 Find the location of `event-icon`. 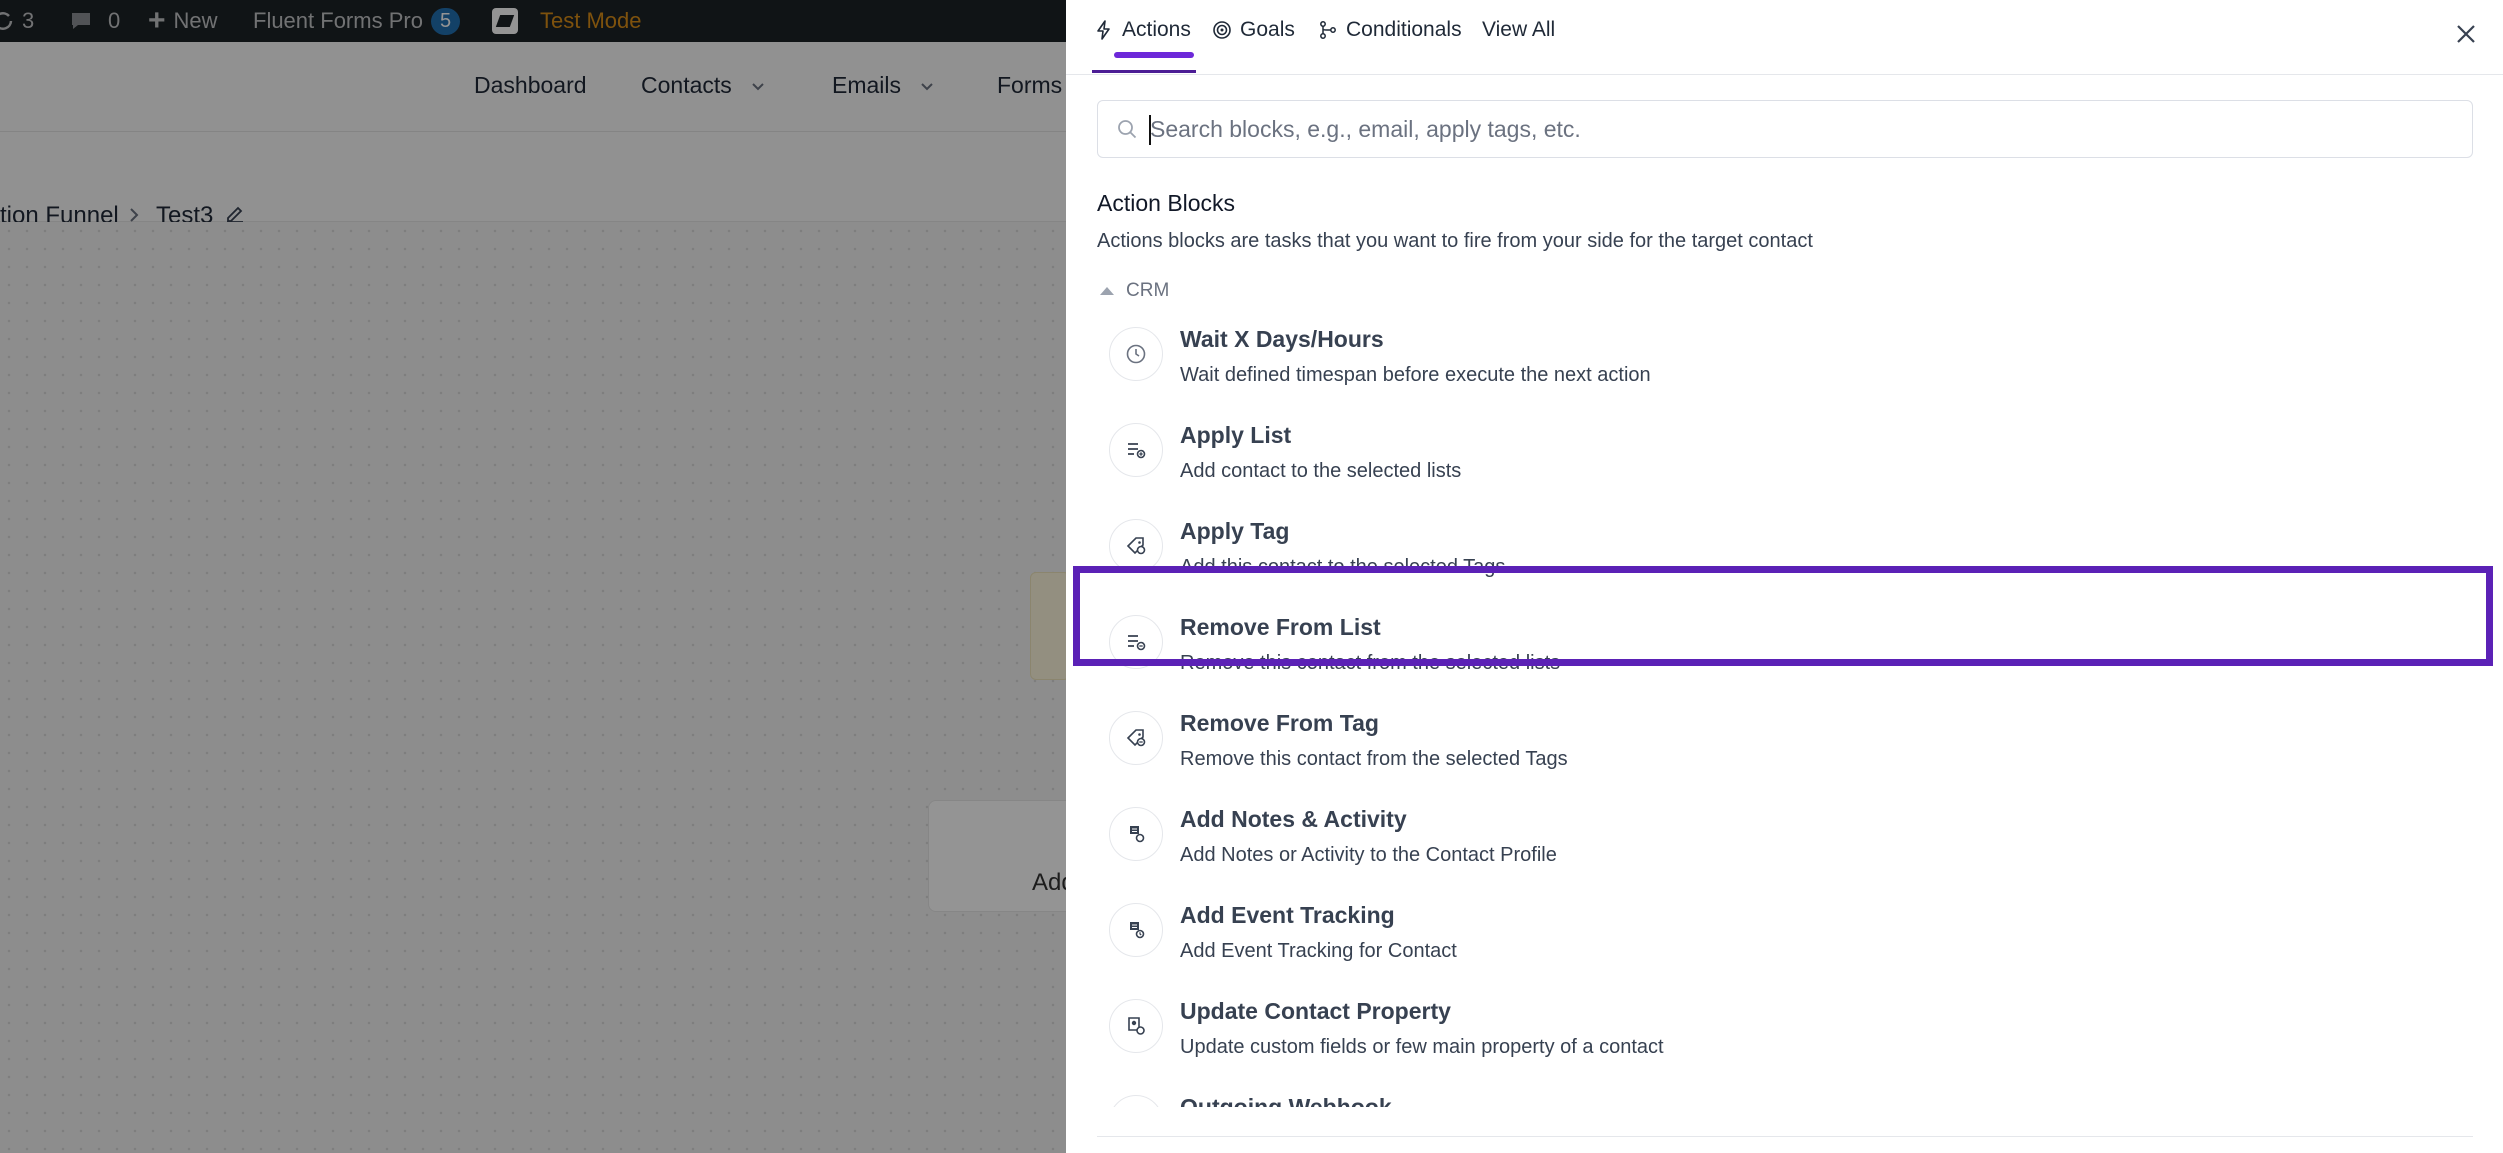

event-icon is located at coordinates (1136, 930).